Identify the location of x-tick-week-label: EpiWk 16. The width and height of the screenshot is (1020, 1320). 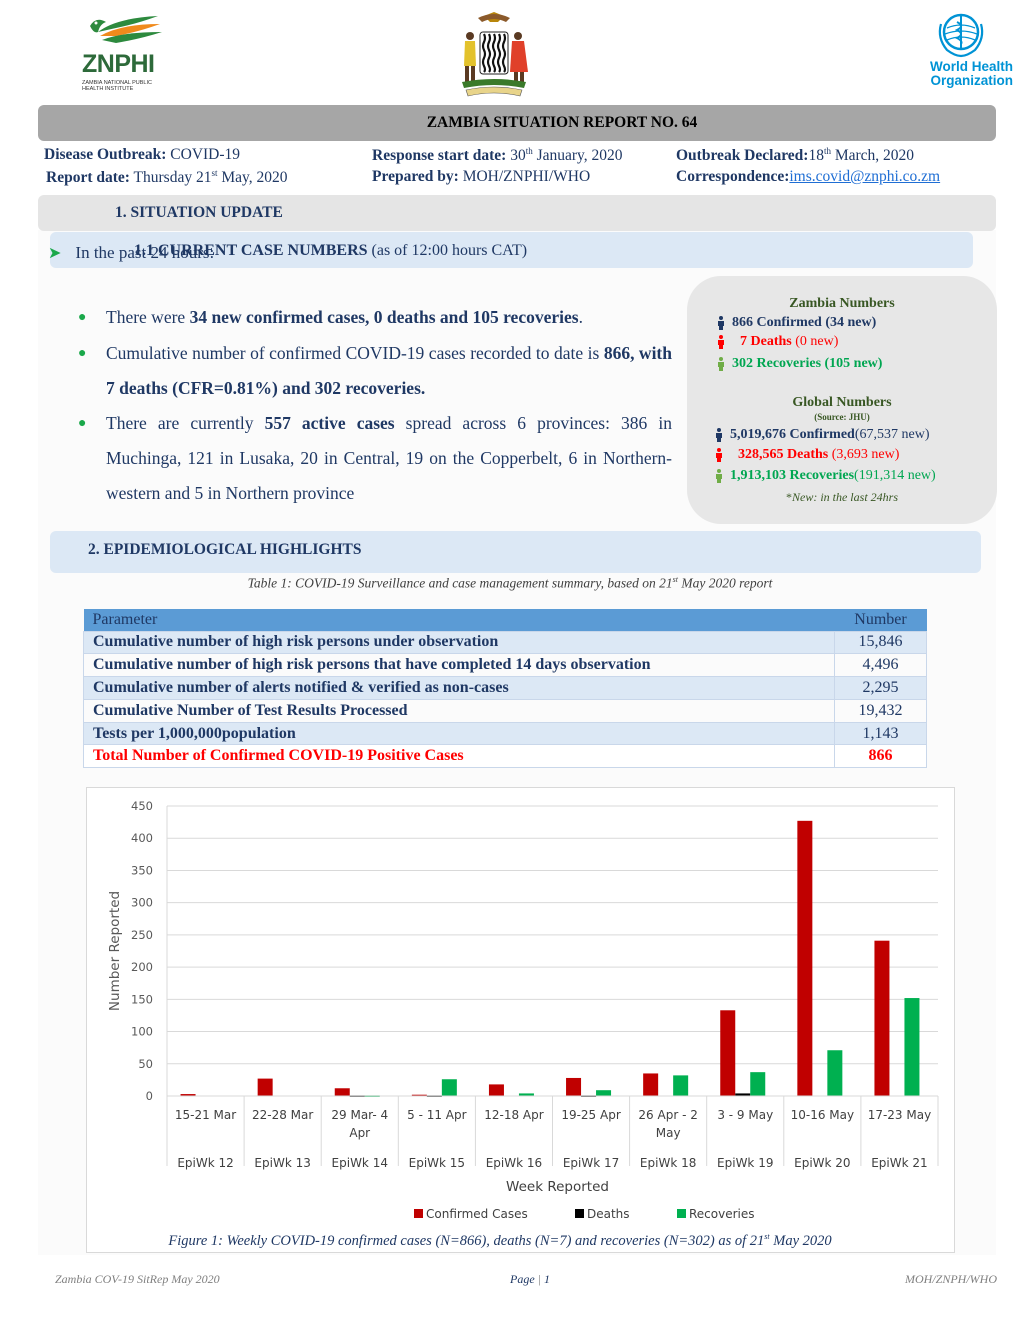
(514, 1163).